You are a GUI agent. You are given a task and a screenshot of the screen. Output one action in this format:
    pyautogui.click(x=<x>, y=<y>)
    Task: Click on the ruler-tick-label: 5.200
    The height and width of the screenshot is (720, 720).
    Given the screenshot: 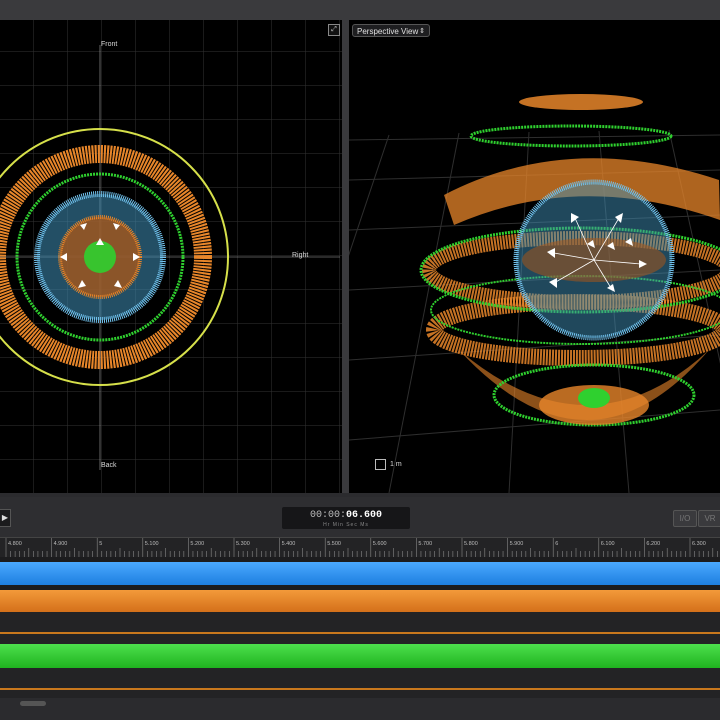 What is the action you would take?
    pyautogui.click(x=197, y=544)
    